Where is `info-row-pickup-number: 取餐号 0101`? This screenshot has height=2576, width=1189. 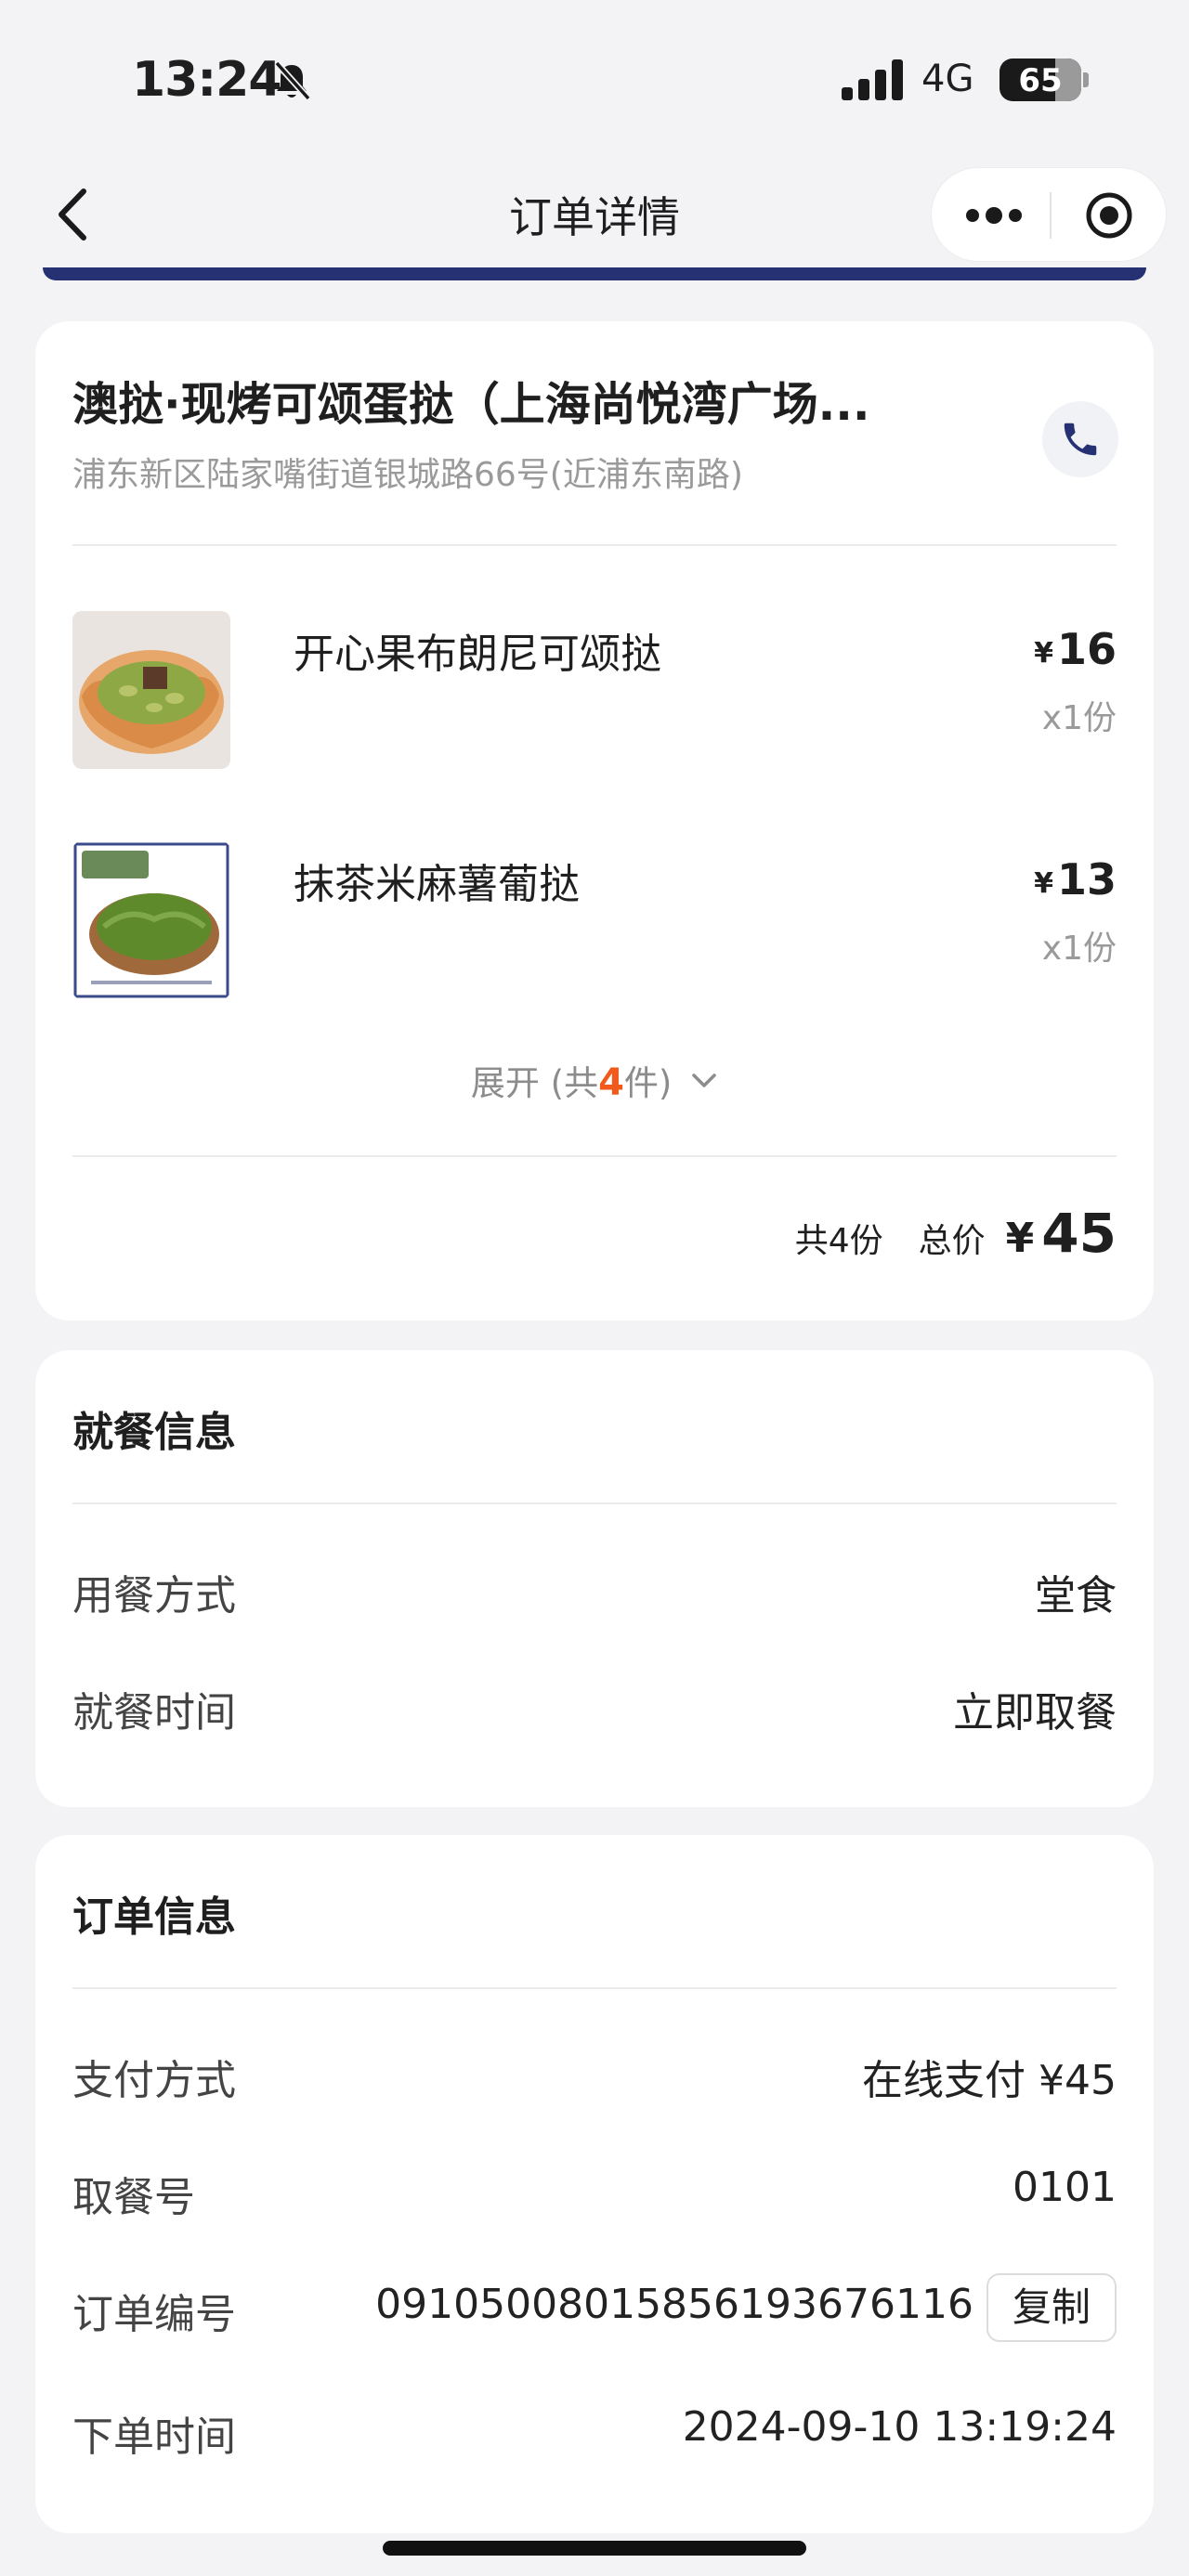 info-row-pickup-number: 取餐号 0101 is located at coordinates (594, 2189).